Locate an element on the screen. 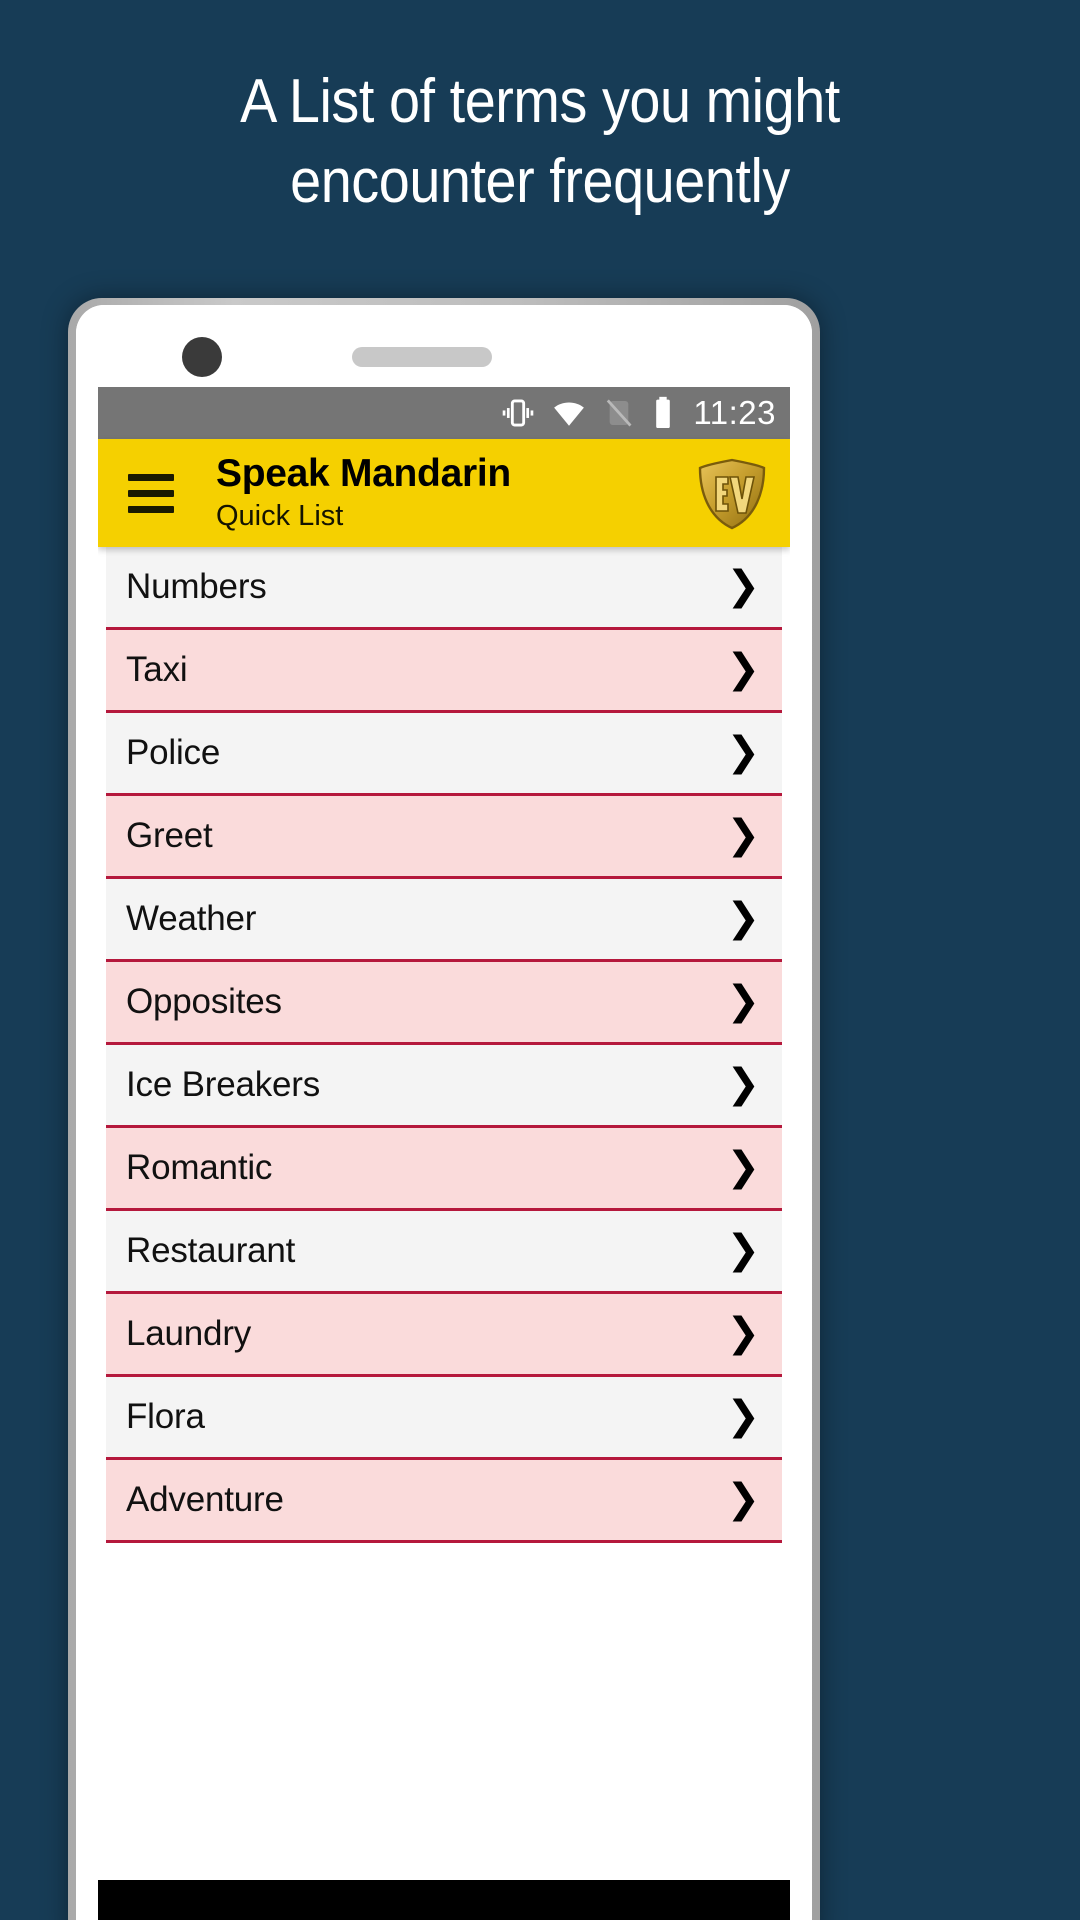 The image size is (1080, 1920). app-bar-titles: Speak Mandarin Quick List is located at coordinates (363, 493).